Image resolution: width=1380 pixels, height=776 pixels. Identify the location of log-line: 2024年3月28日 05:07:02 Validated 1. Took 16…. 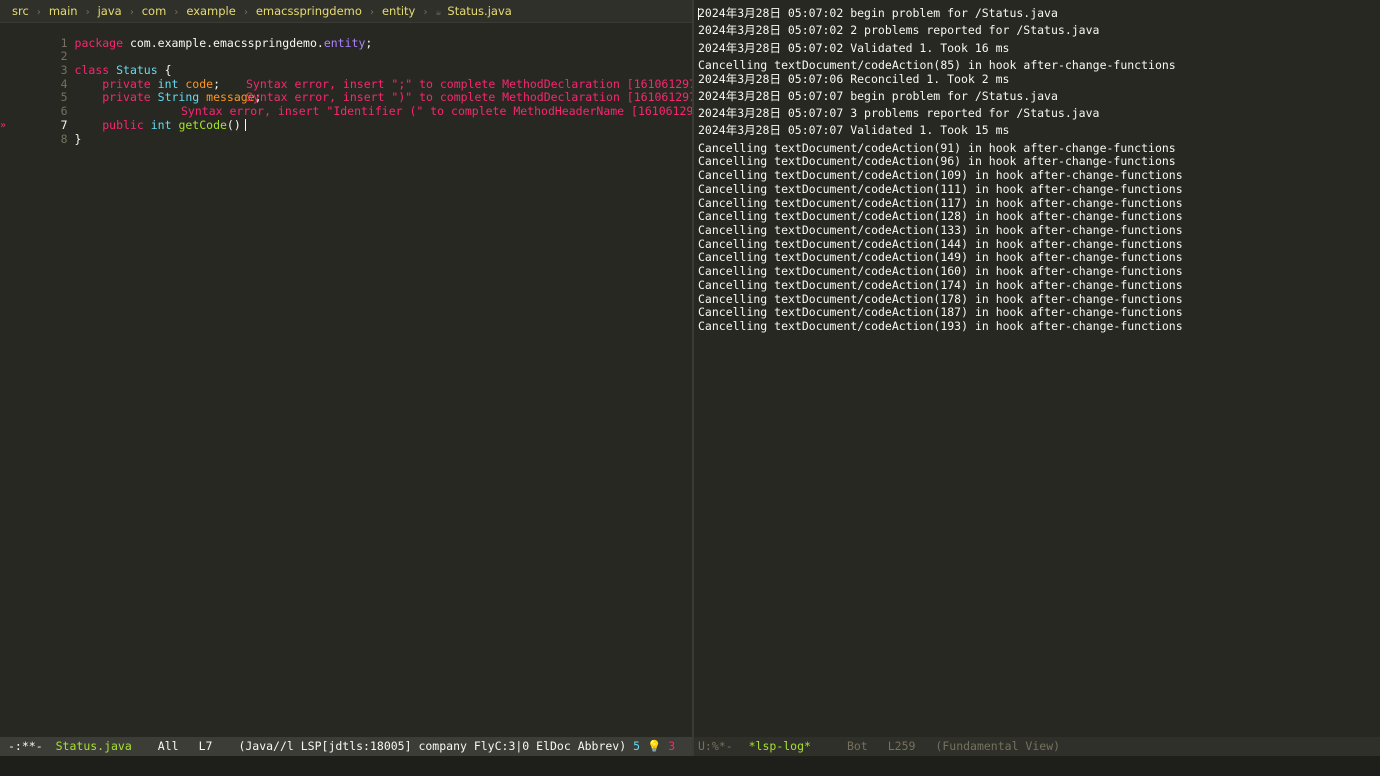
(1039, 48).